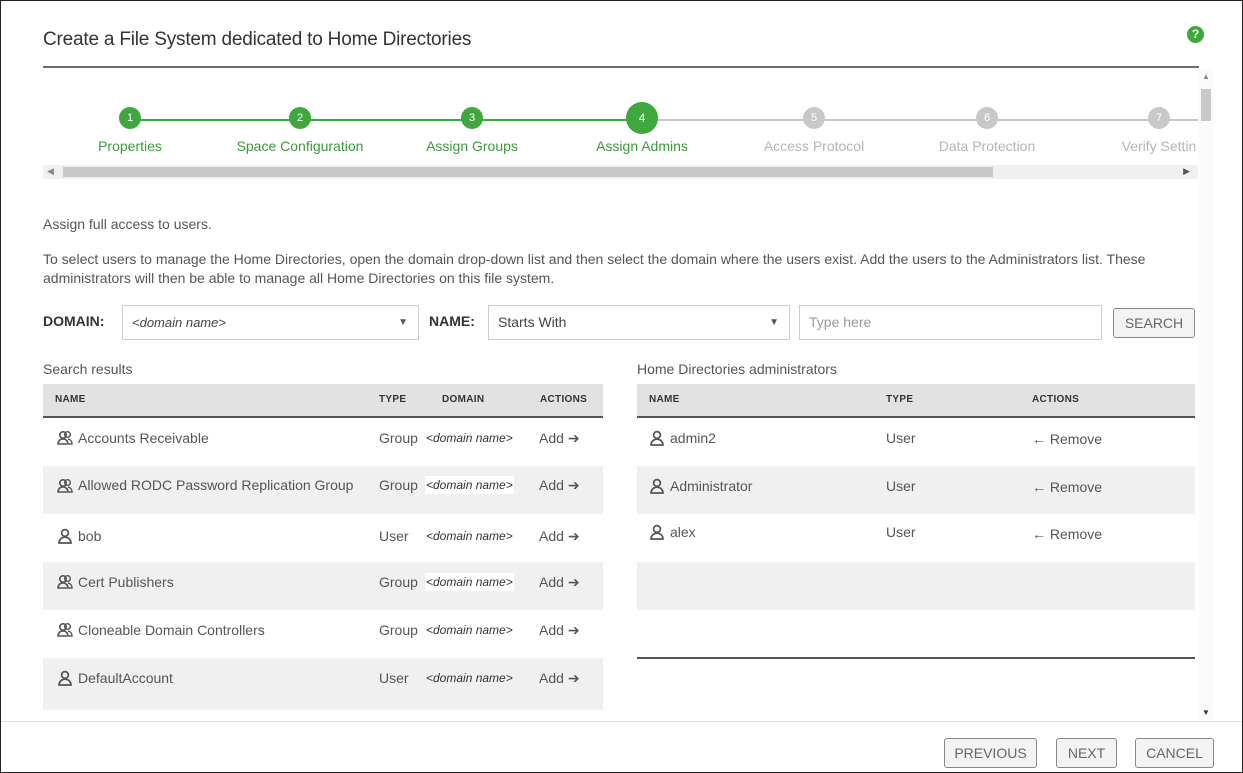  I want to click on arrow-left-icon: ←, so click(1039, 439).